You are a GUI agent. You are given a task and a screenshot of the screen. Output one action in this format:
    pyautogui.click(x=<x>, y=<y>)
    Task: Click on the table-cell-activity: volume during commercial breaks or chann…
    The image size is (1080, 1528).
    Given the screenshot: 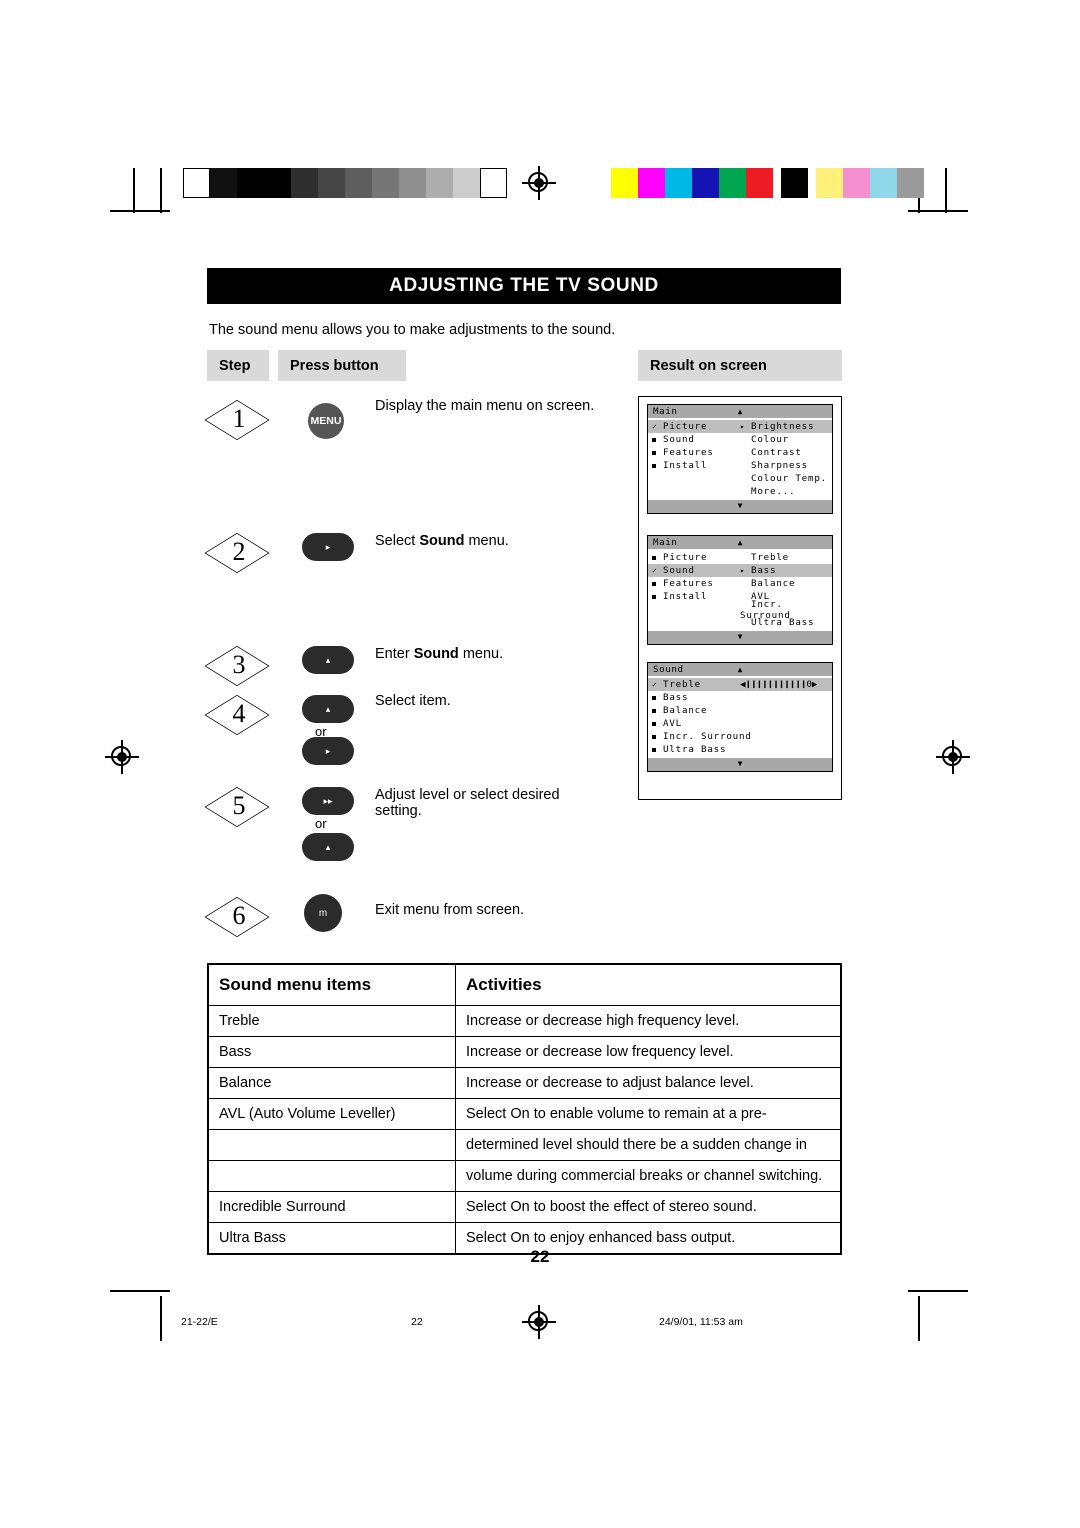 What is the action you would take?
    pyautogui.click(x=648, y=1176)
    